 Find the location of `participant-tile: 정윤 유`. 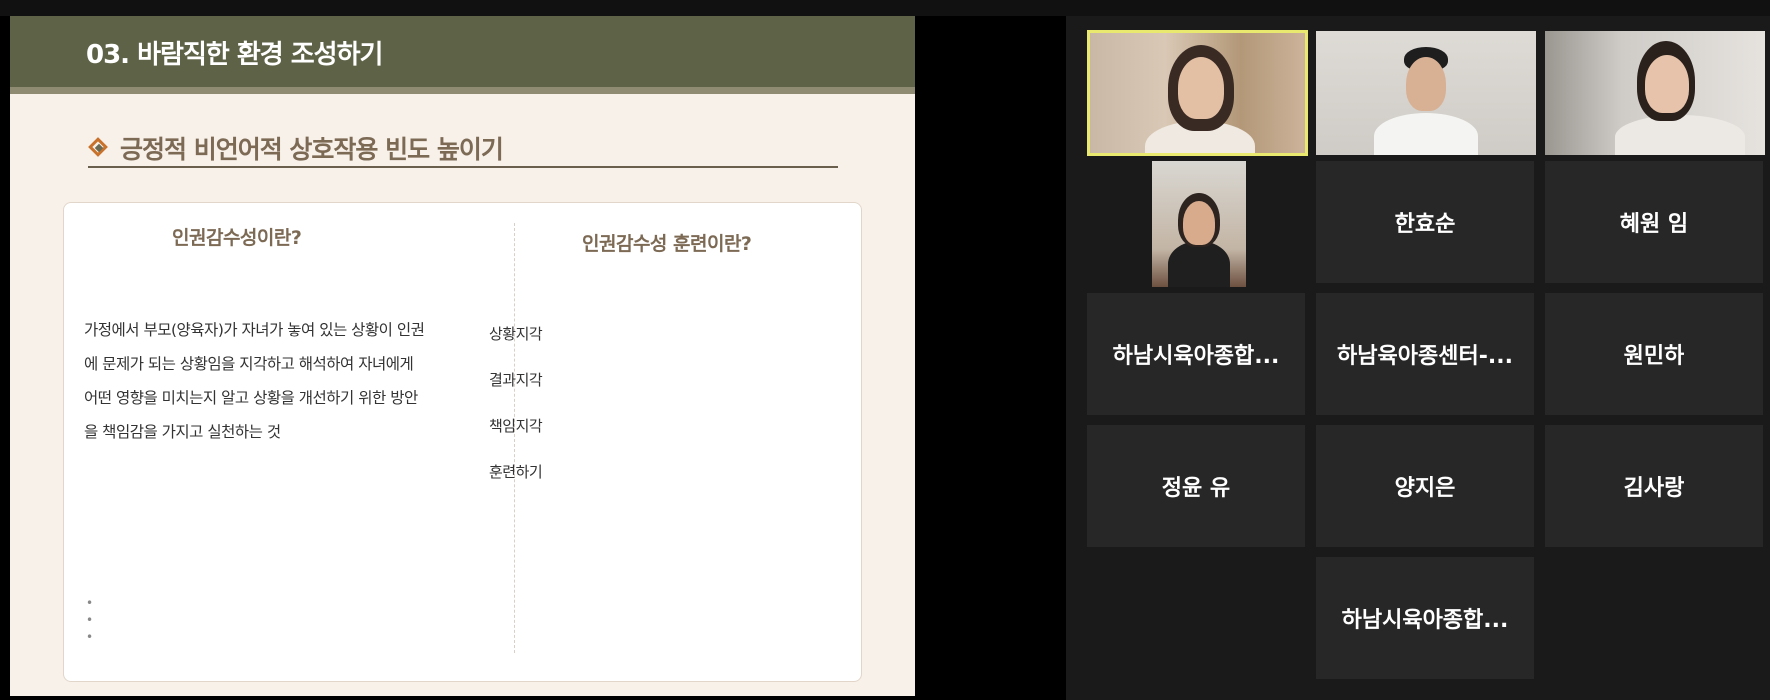

participant-tile: 정윤 유 is located at coordinates (1196, 486).